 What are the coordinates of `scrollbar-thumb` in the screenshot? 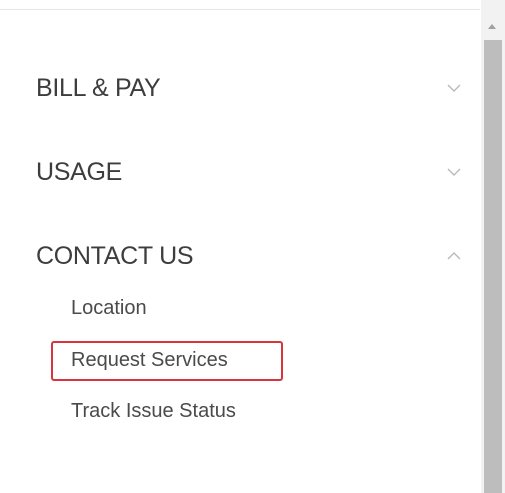 It's located at (493, 266).